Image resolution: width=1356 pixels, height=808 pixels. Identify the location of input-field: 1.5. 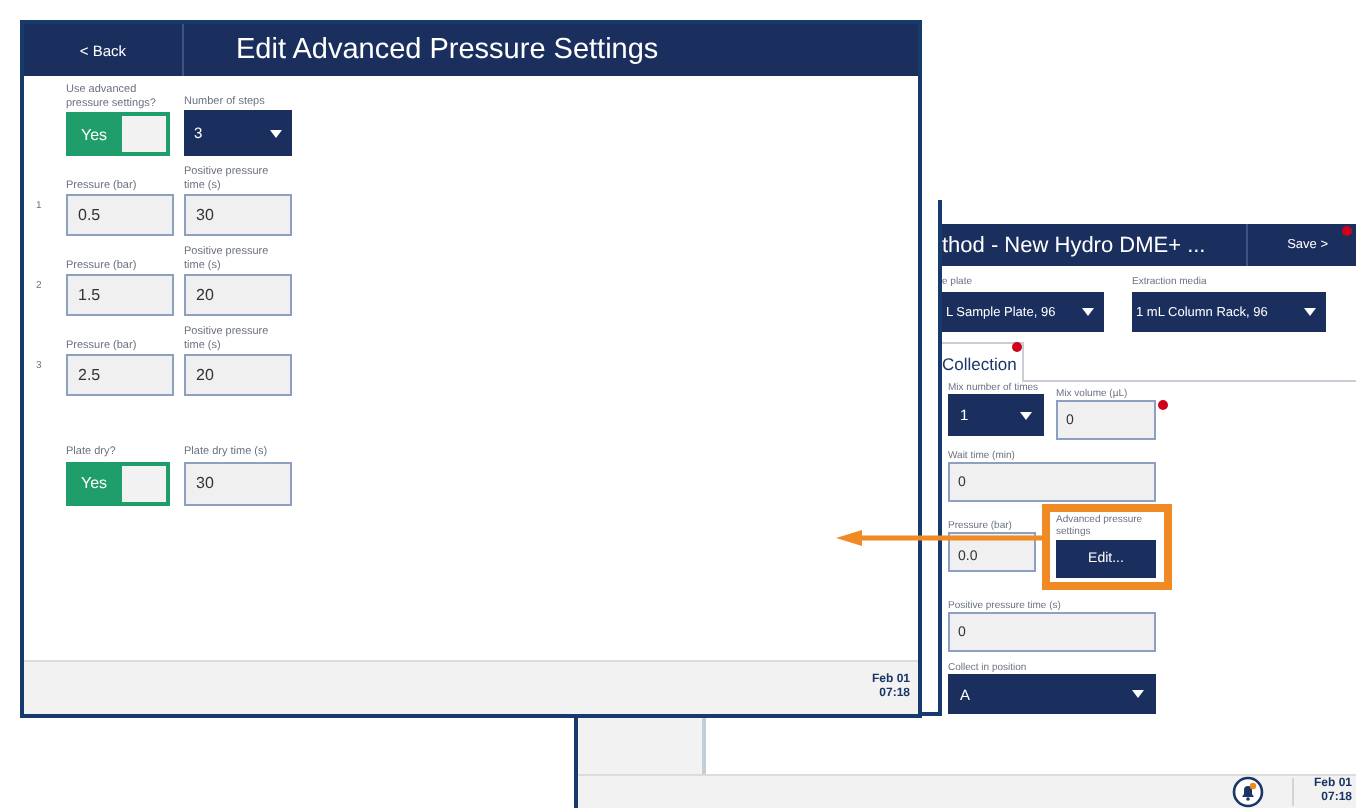
(120, 295).